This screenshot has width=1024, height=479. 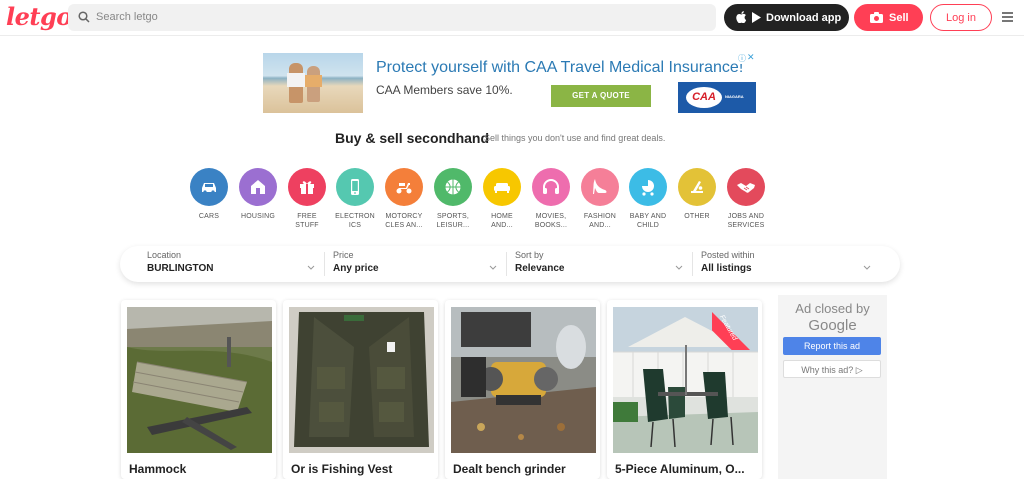 I want to click on get-quote-button: GET A QUOTE, so click(x=601, y=96).